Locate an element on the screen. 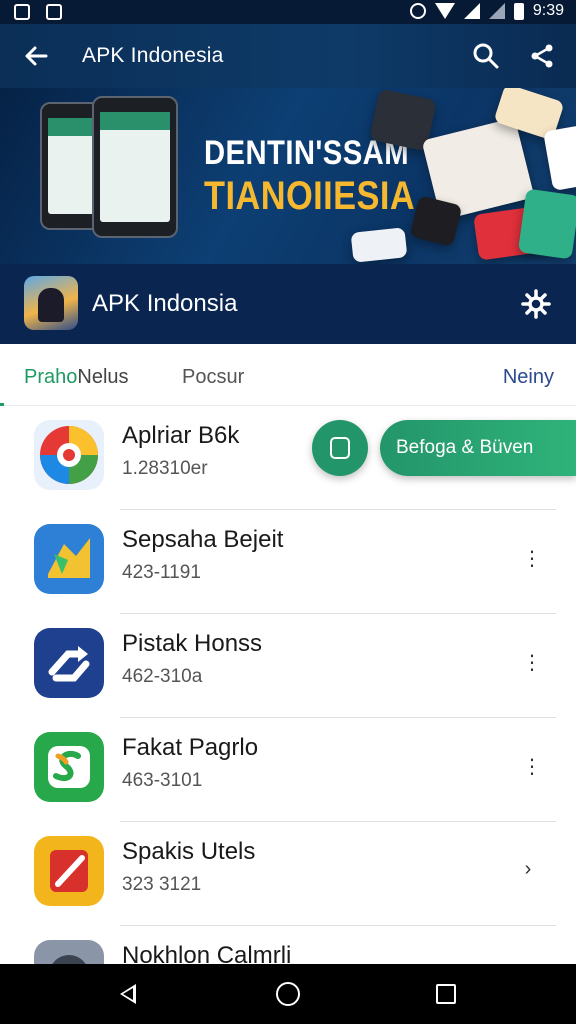  chevron-right-icon: › is located at coordinates (528, 869).